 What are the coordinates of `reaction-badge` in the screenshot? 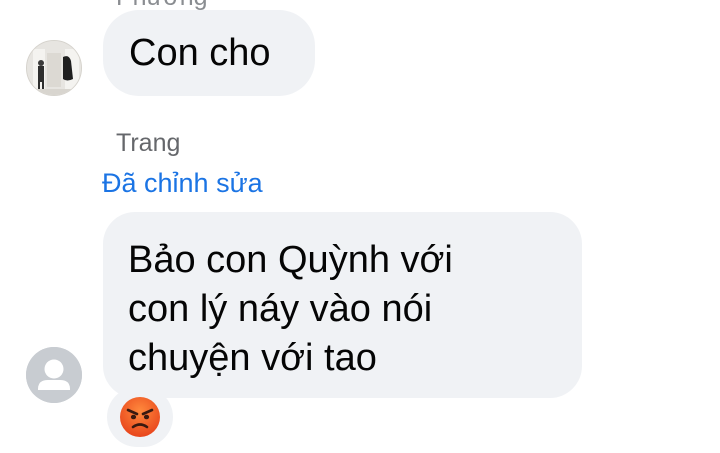 It's located at (140, 417).